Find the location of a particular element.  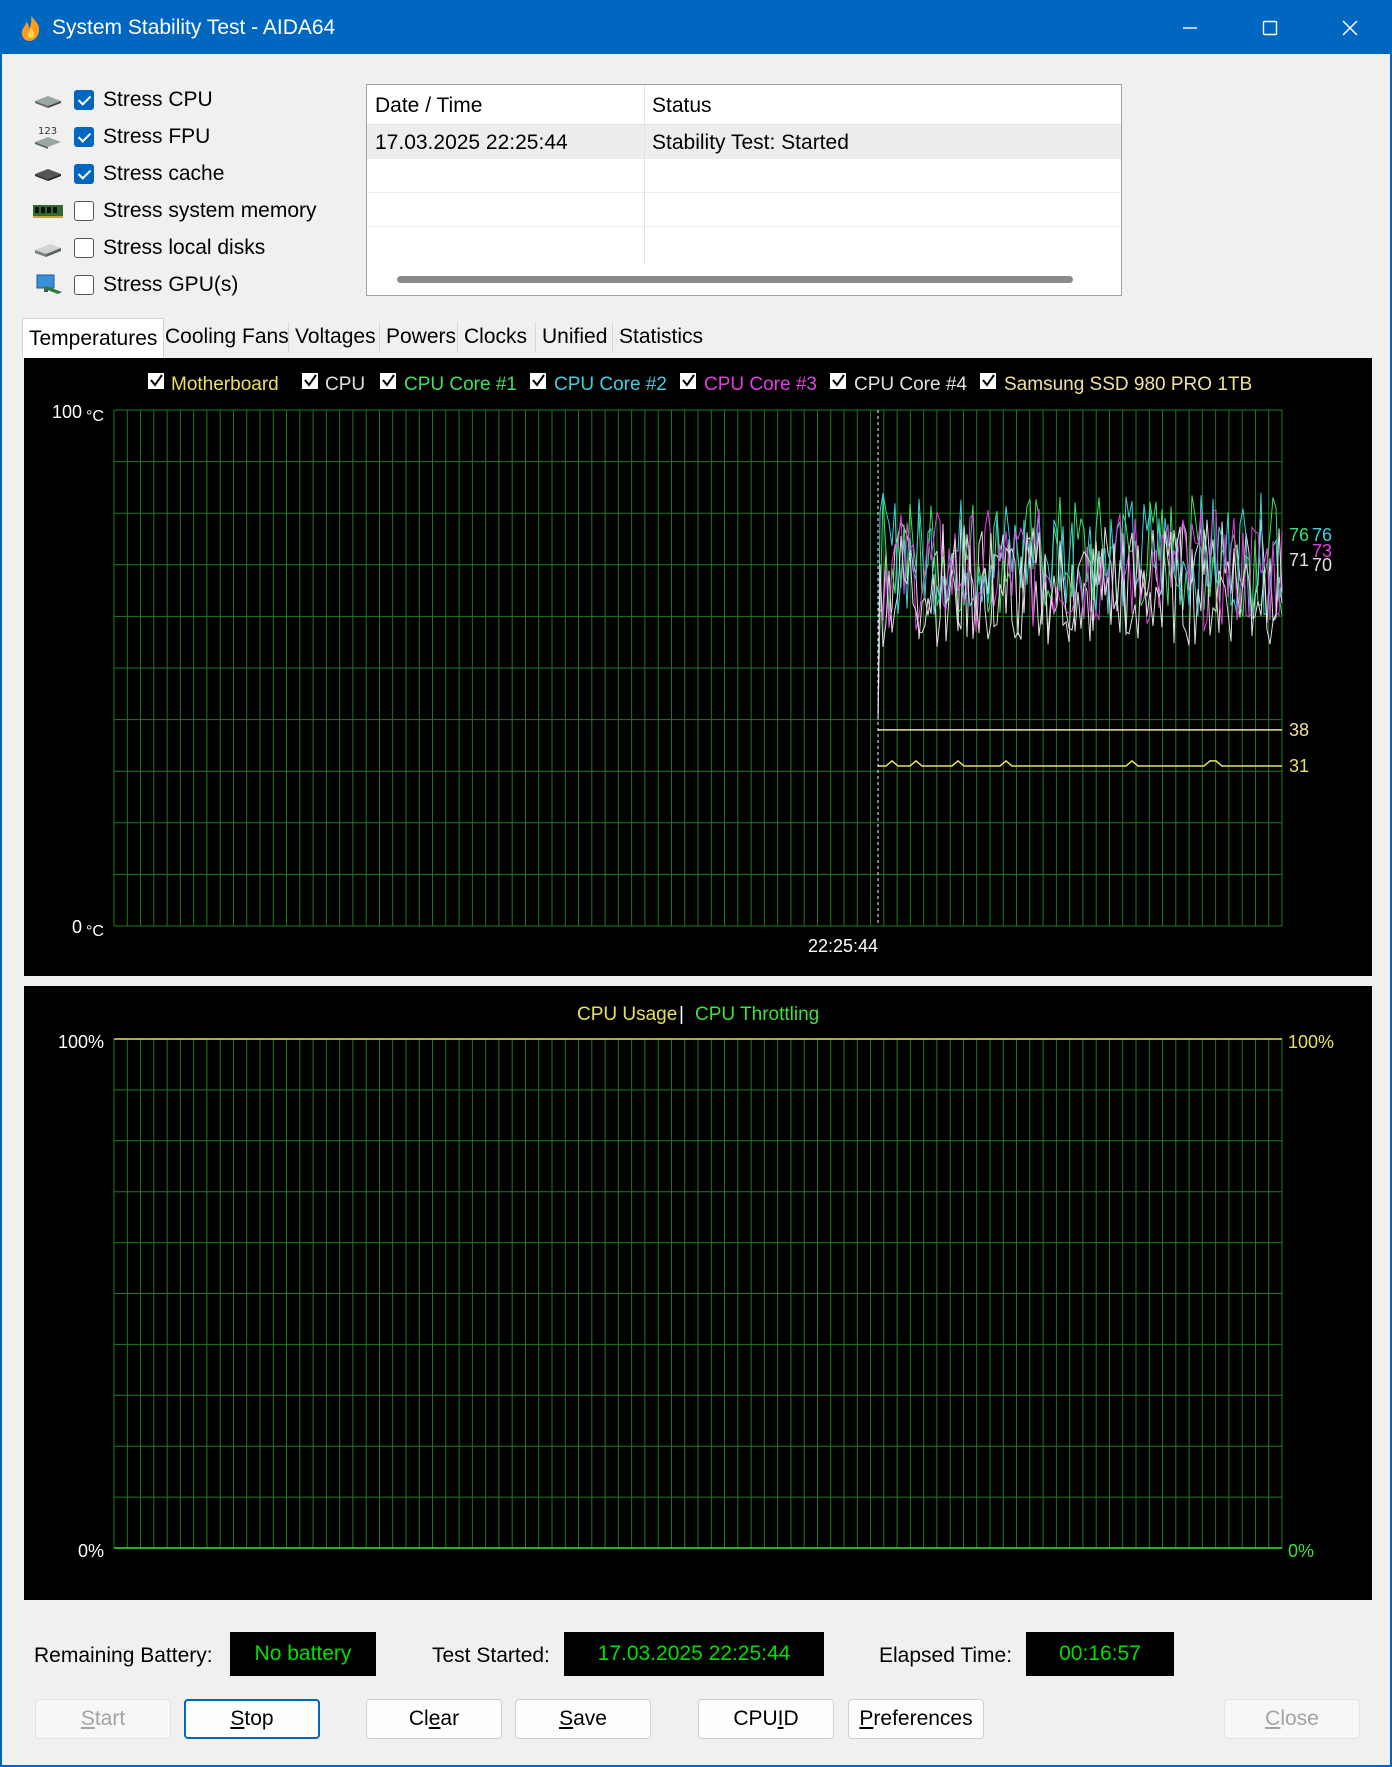

stress-disks-label: Stress local disks is located at coordinates (184, 247).